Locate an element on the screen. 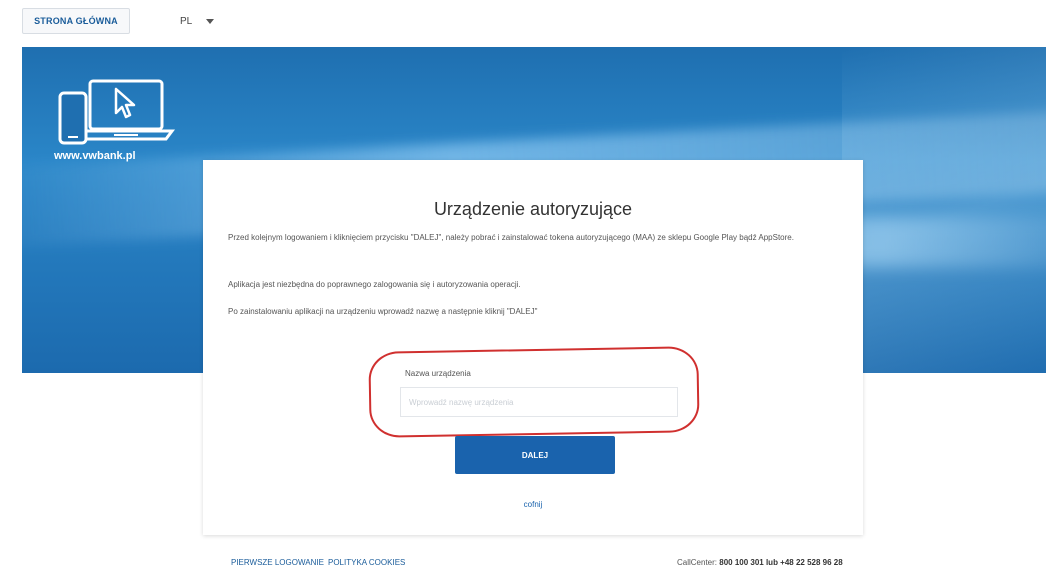  home-button: STRONA GŁÓWNA is located at coordinates (76, 21).